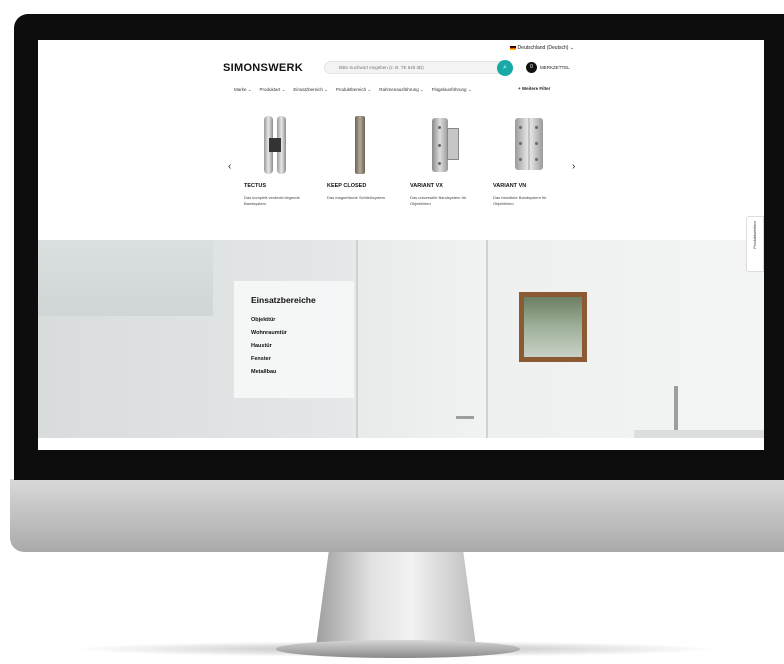 The width and height of the screenshot is (784, 664). What do you see at coordinates (399, 89) in the screenshot?
I see `nav-label: Rahmenausführung` at bounding box center [399, 89].